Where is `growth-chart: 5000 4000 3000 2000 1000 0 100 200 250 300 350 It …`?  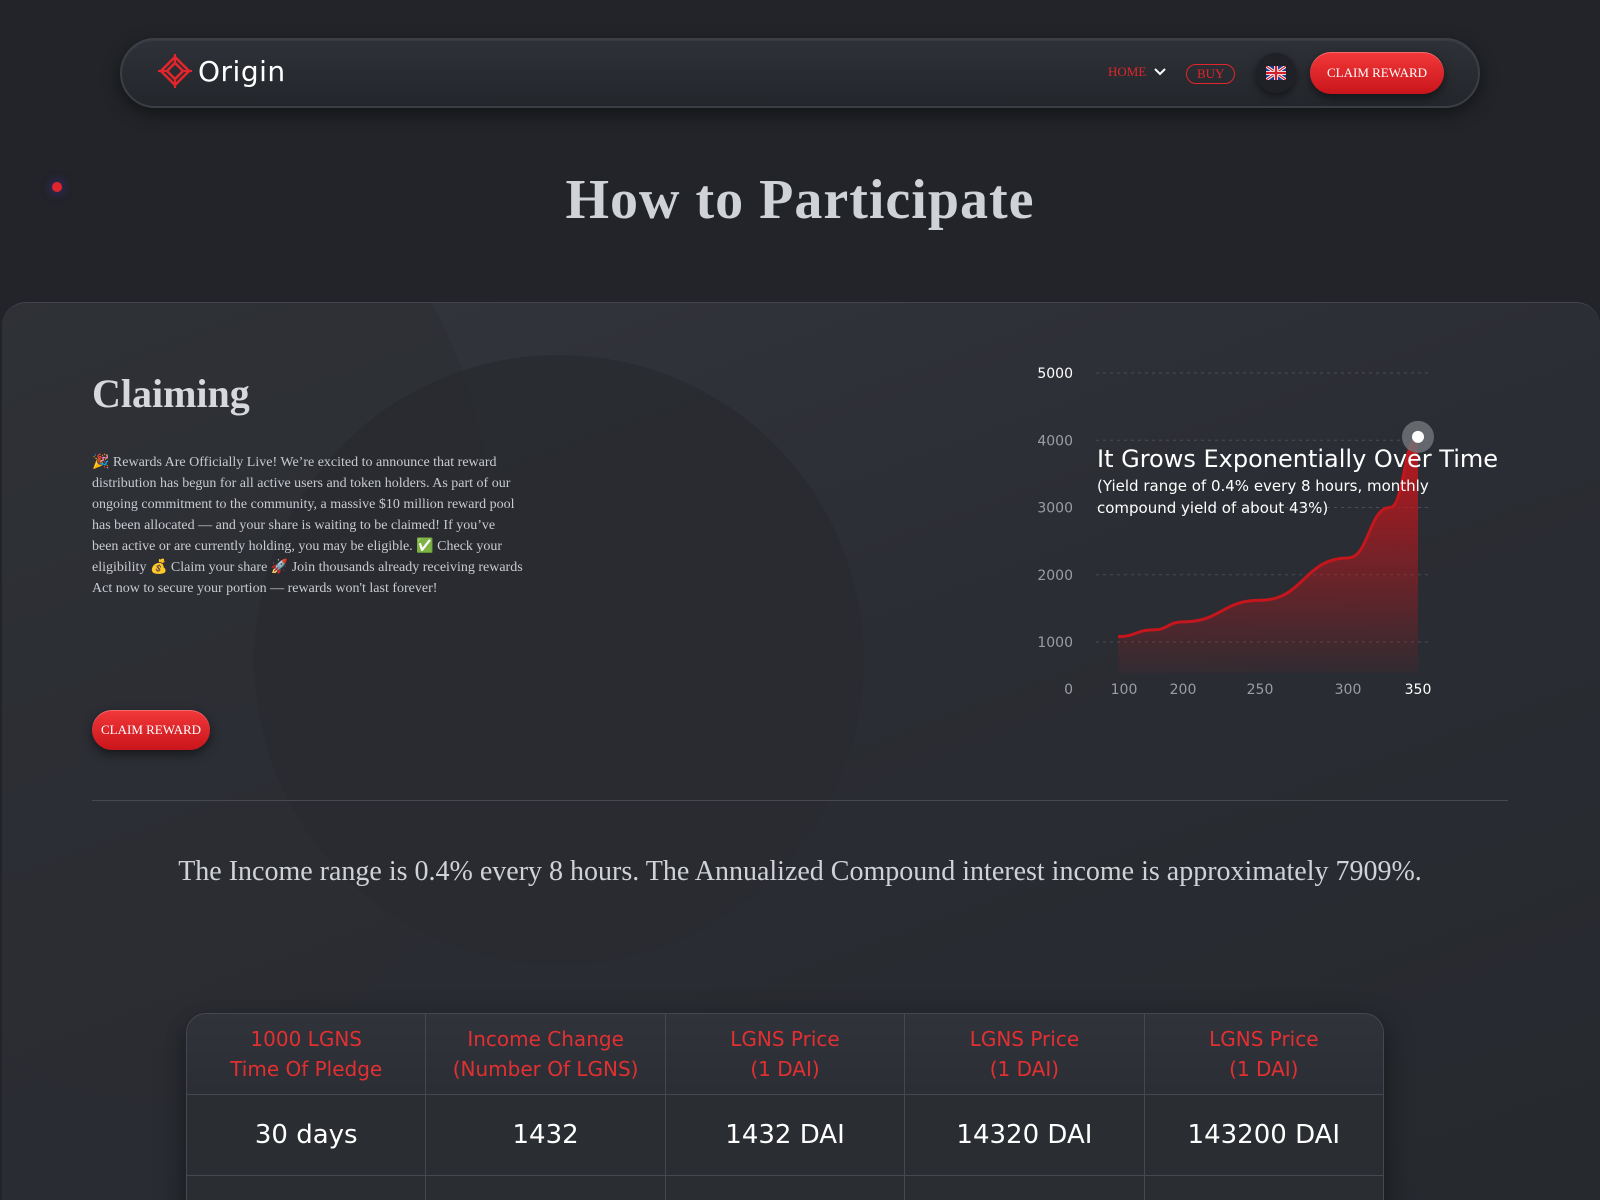
growth-chart: 5000 4000 3000 2000 1000 0 100 200 250 300 350 It … is located at coordinates (1278, 540).